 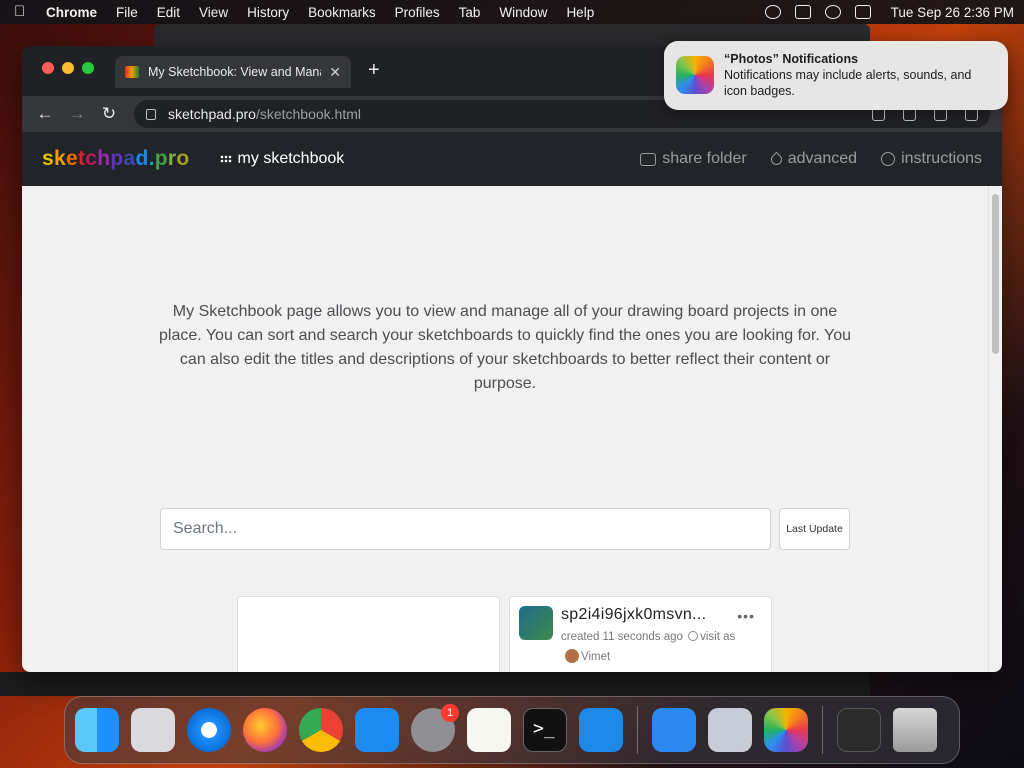 What do you see at coordinates (212, 114) in the screenshot?
I see `url-host: sketchpad.pro` at bounding box center [212, 114].